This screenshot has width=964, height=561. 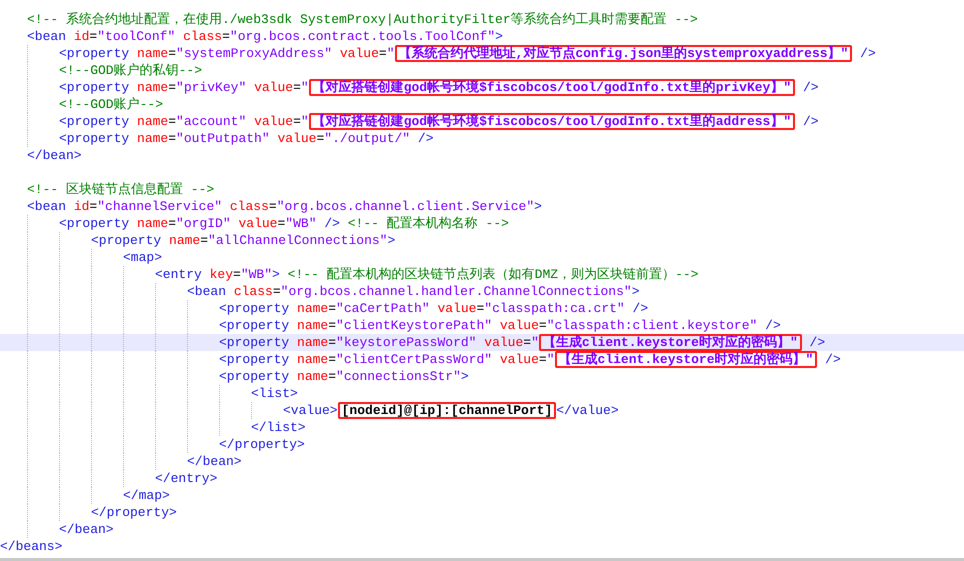 What do you see at coordinates (433, 308) in the screenshot?
I see `code-line: <property name="caCertPath" value="classpath:ca.crt" />` at bounding box center [433, 308].